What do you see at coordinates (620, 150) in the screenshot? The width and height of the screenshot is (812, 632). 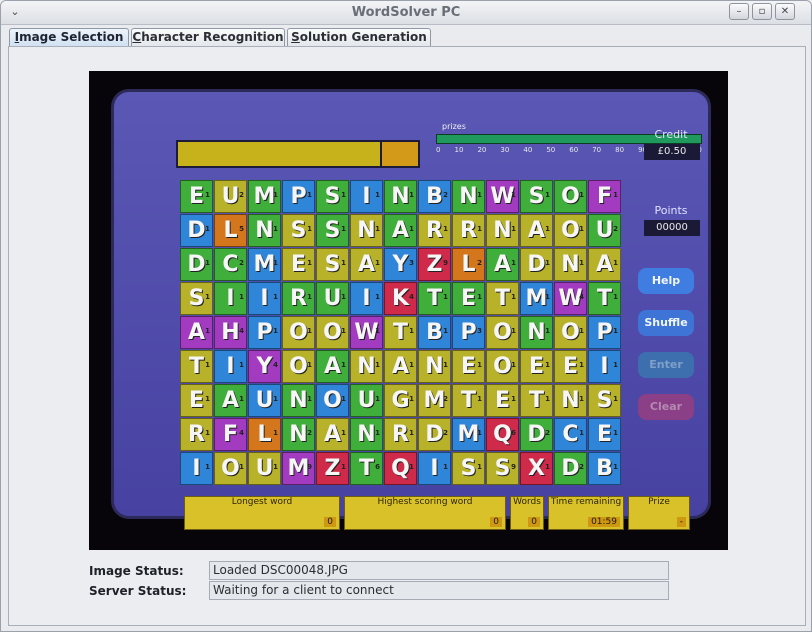 I see `prize-tick: 80` at bounding box center [620, 150].